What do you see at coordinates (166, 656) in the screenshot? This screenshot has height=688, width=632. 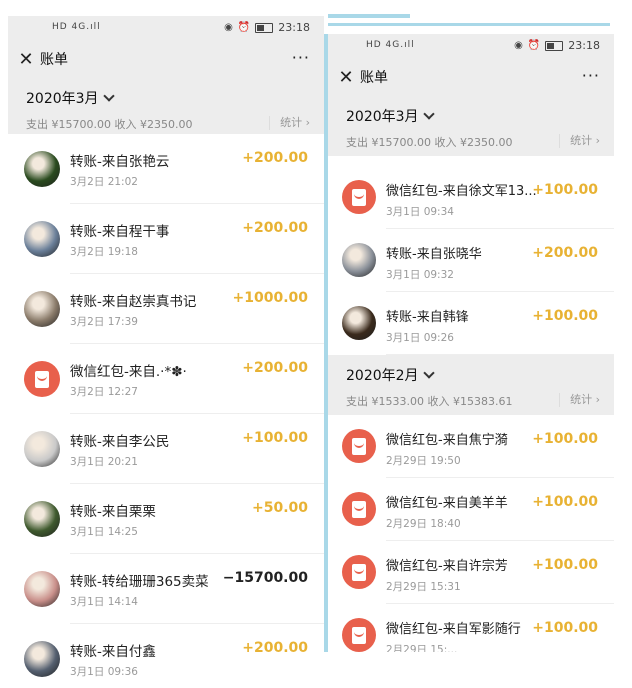 I see `transaction-row: 转账-来自付鑫 3月1日 09:36 +200.00` at bounding box center [166, 656].